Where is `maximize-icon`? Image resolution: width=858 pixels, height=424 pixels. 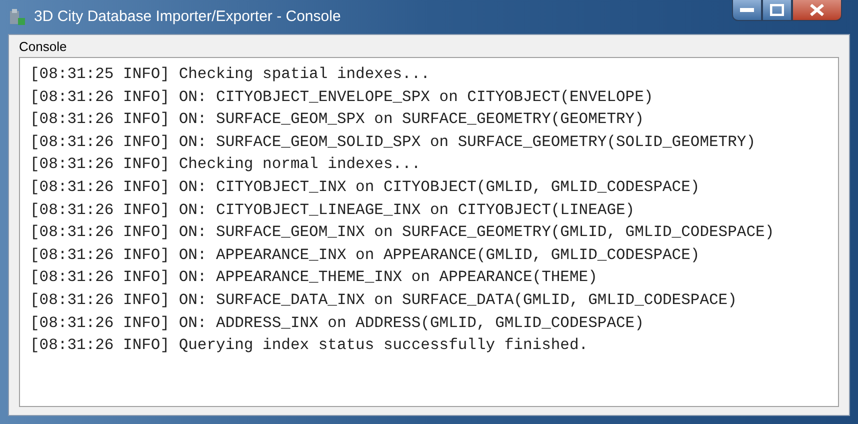
maximize-icon is located at coordinates (777, 10).